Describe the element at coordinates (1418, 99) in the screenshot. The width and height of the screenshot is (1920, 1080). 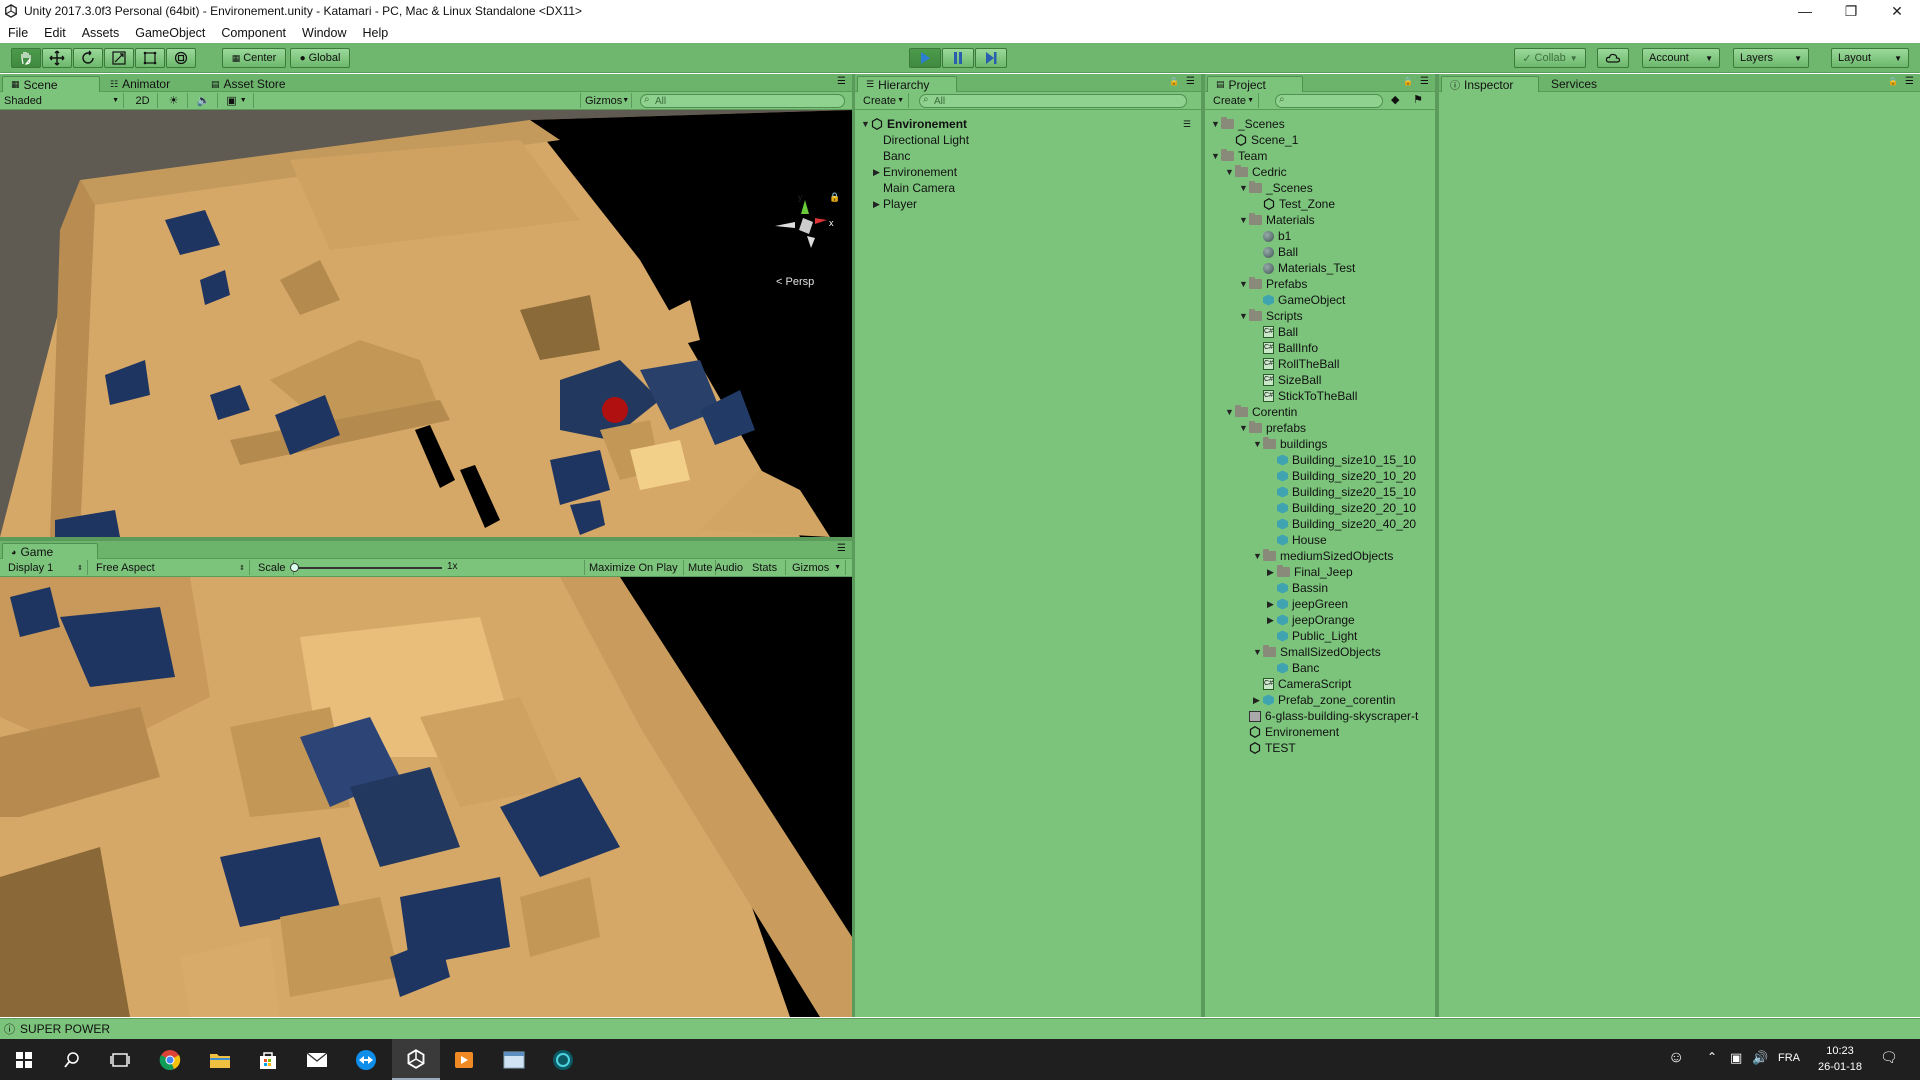
I see `filter-by-label-icon: ⚑` at that location.